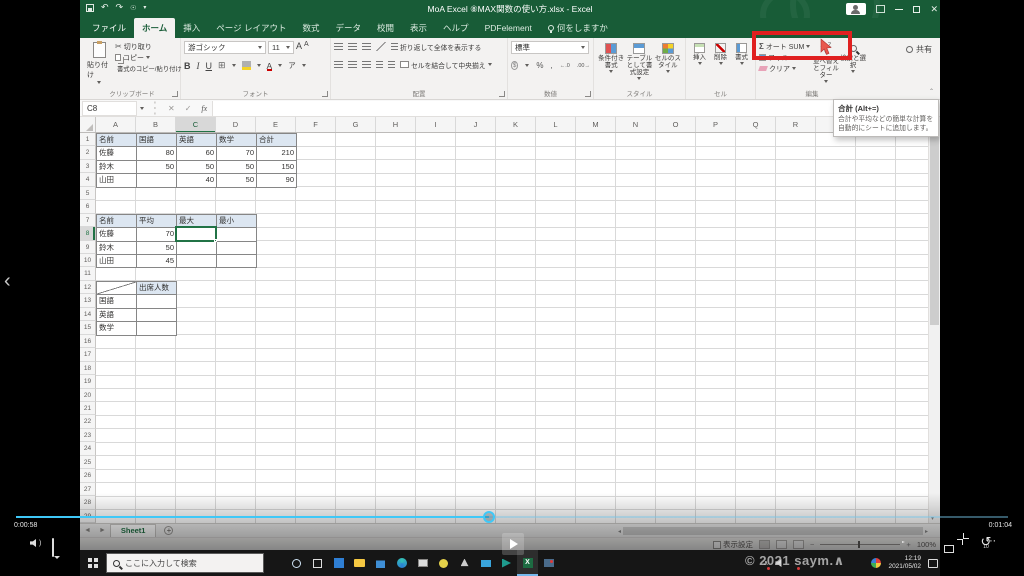 The image size is (1024, 576). What do you see at coordinates (155, 28) in the screenshot?
I see `tab-home: ホーム` at bounding box center [155, 28].